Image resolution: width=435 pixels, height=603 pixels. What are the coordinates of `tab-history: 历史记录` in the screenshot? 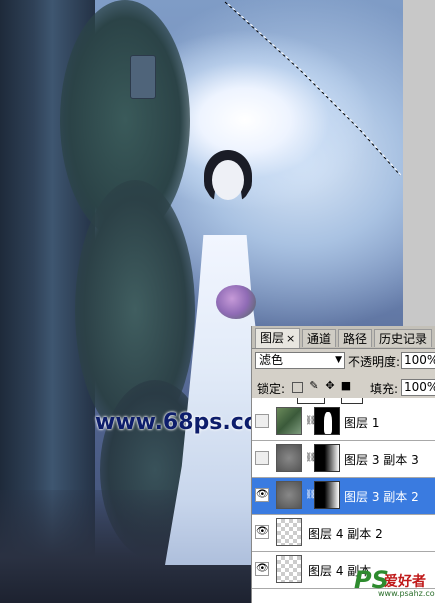 It's located at (403, 338).